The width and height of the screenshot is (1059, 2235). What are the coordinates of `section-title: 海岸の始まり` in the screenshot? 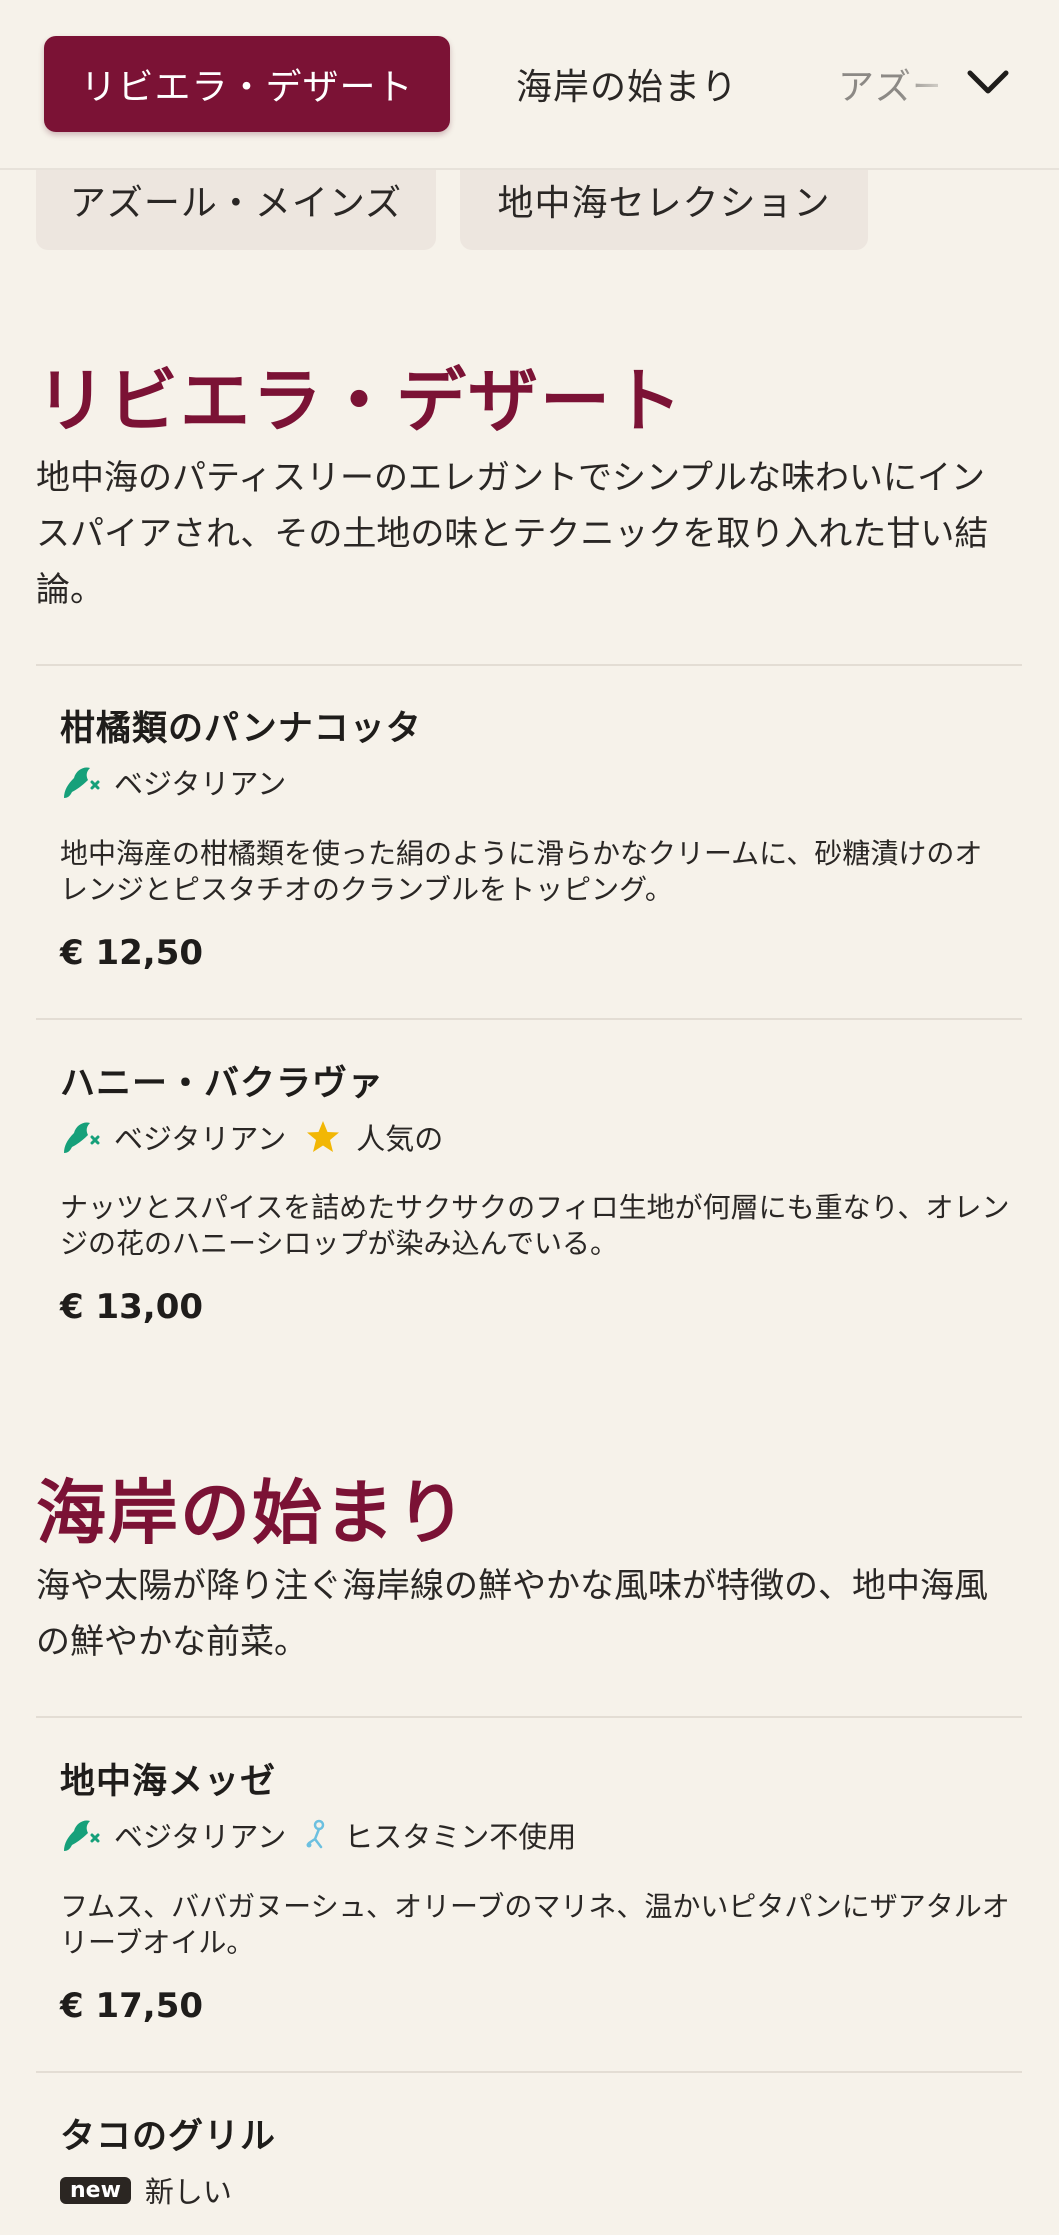 It's located at (252, 1513).